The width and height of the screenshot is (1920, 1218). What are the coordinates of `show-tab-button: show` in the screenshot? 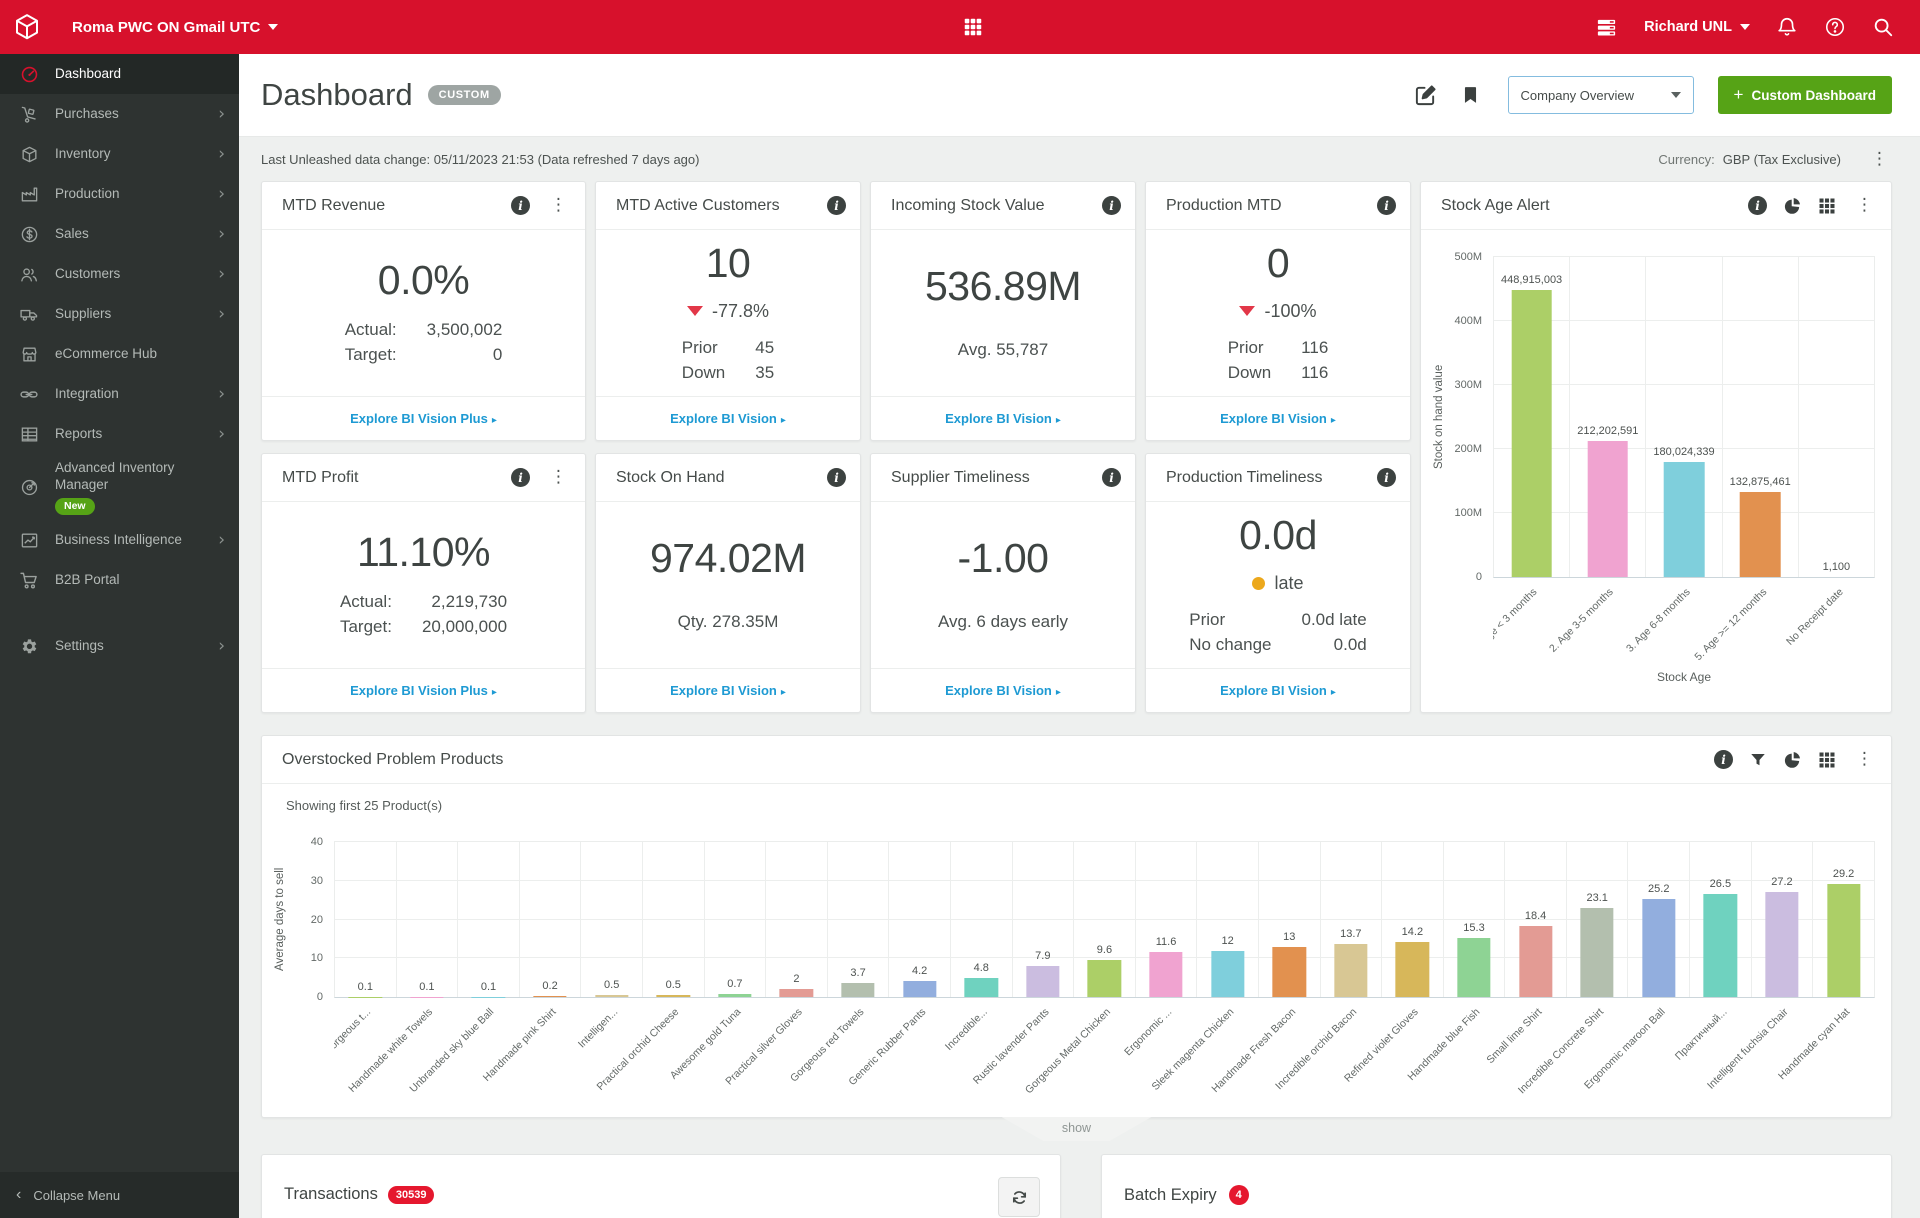 It's located at (1076, 1129).